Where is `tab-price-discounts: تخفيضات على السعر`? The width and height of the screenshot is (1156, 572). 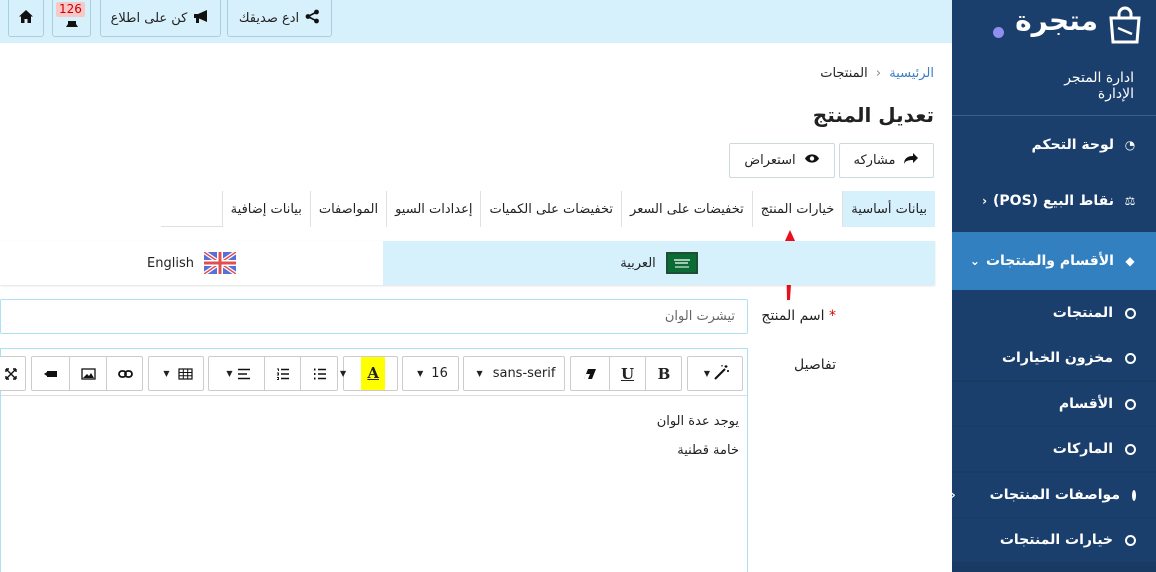 tab-price-discounts: تخفيضات على السعر is located at coordinates (686, 209).